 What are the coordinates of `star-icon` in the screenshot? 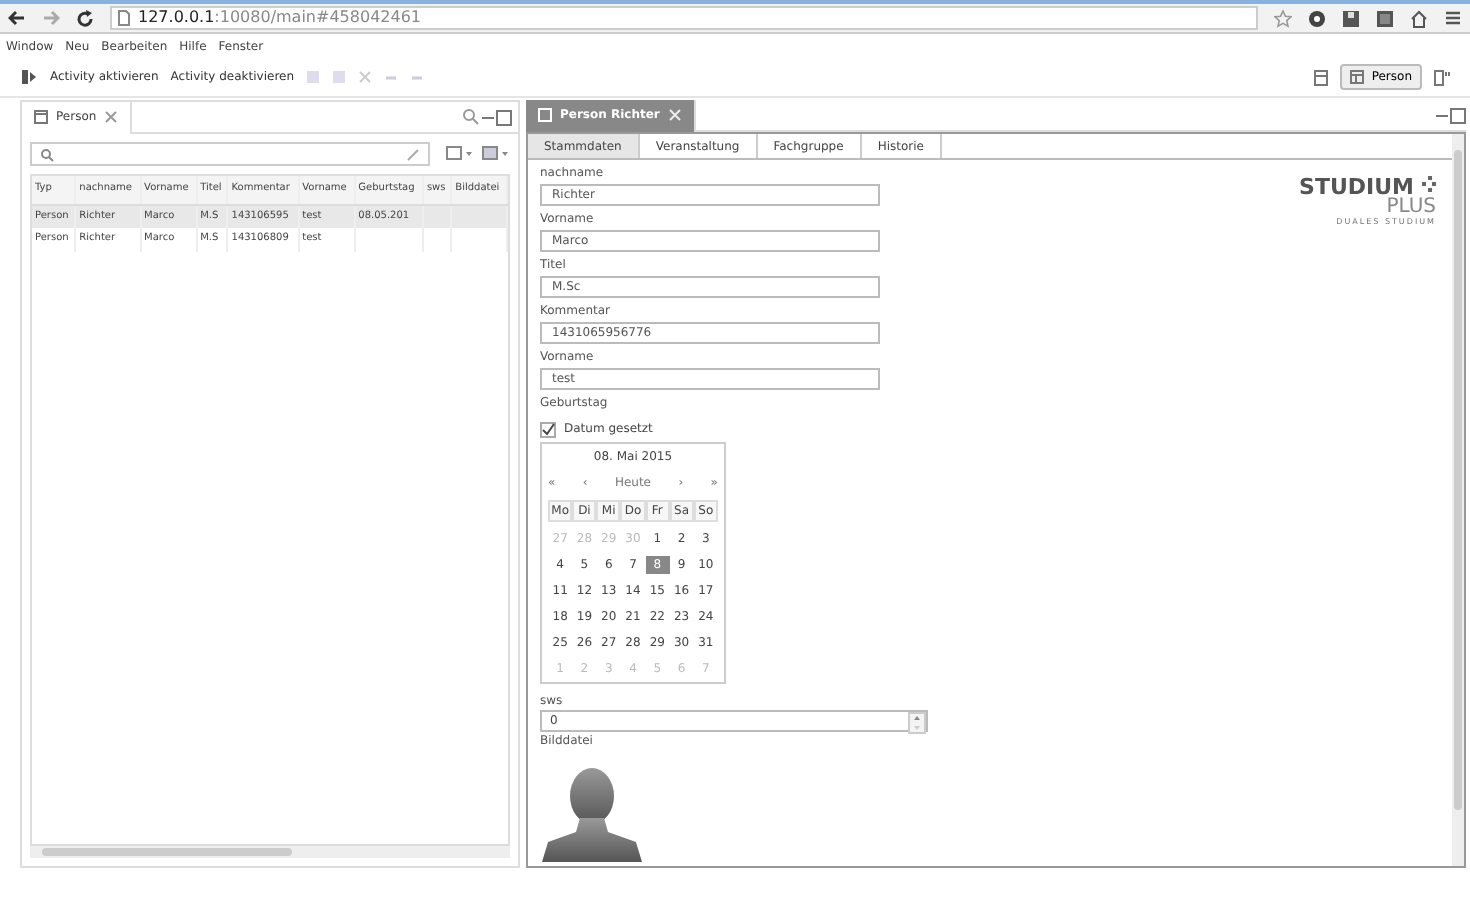 It's located at (1283, 18).